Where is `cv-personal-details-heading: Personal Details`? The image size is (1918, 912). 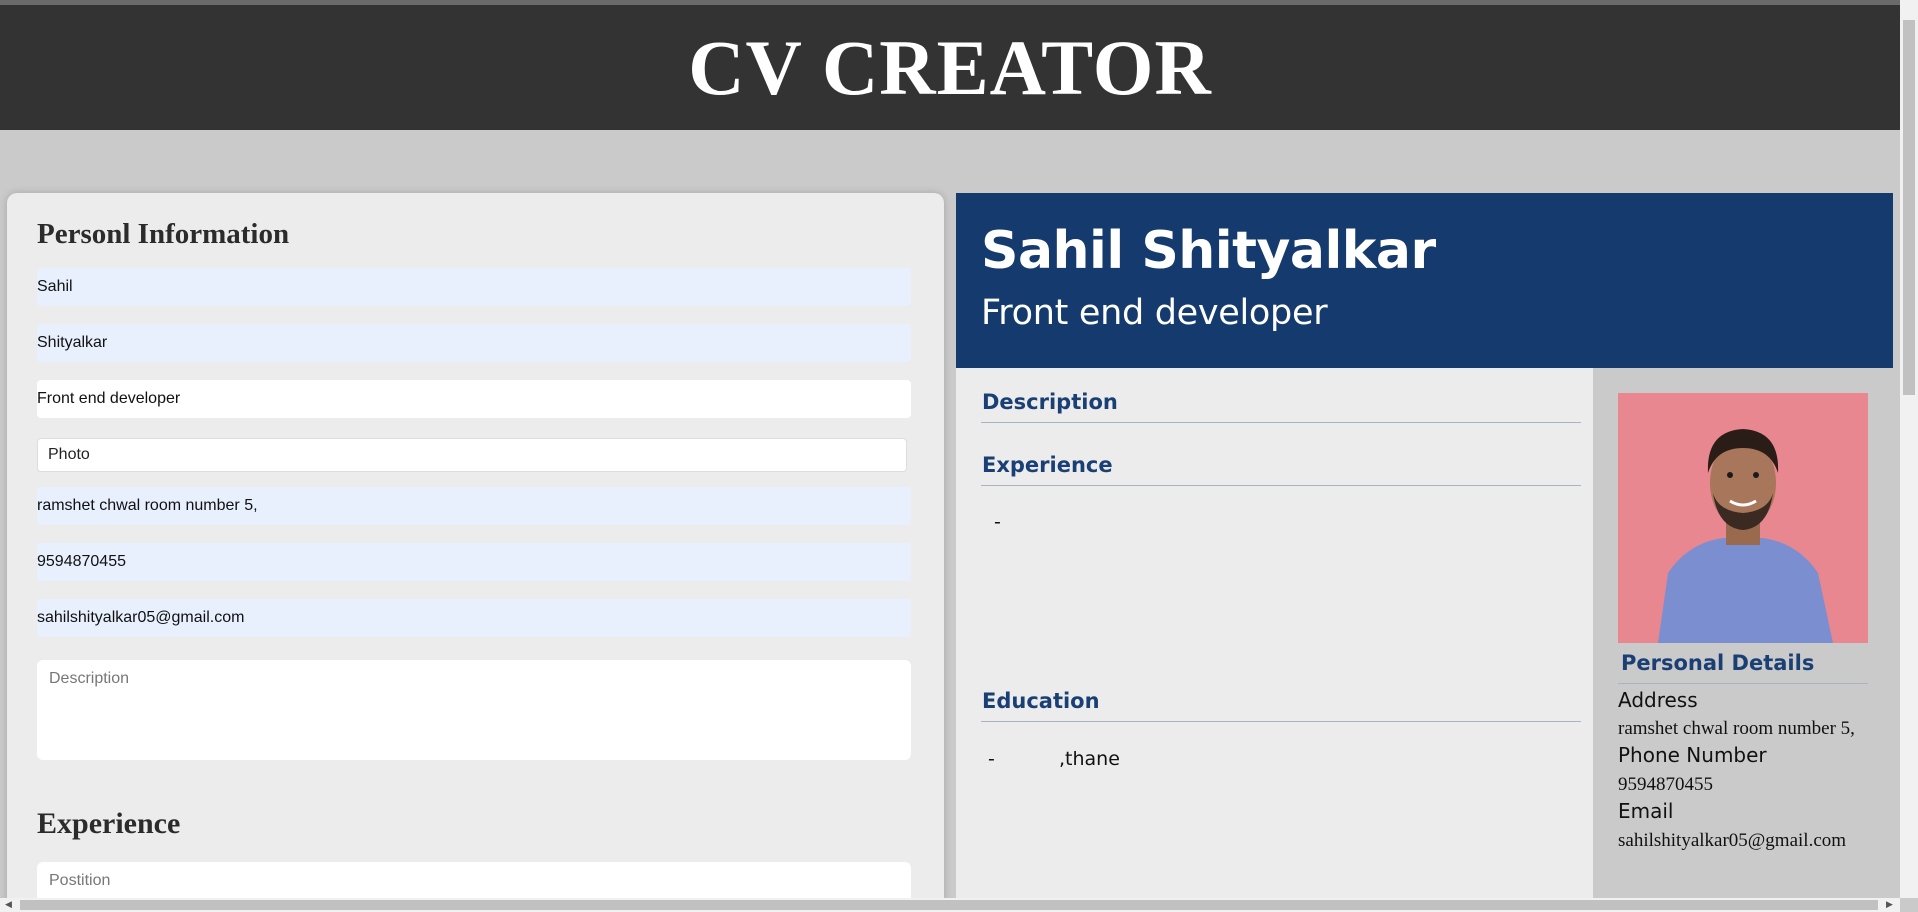 cv-personal-details-heading: Personal Details is located at coordinates (1718, 663).